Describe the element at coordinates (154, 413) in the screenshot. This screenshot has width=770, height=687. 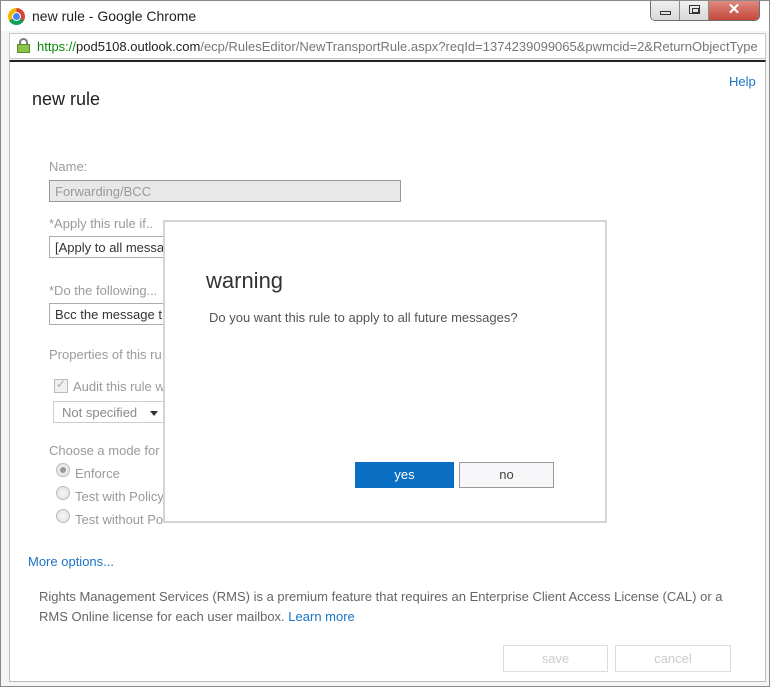
I see `dropdown-arrow-icon` at that location.